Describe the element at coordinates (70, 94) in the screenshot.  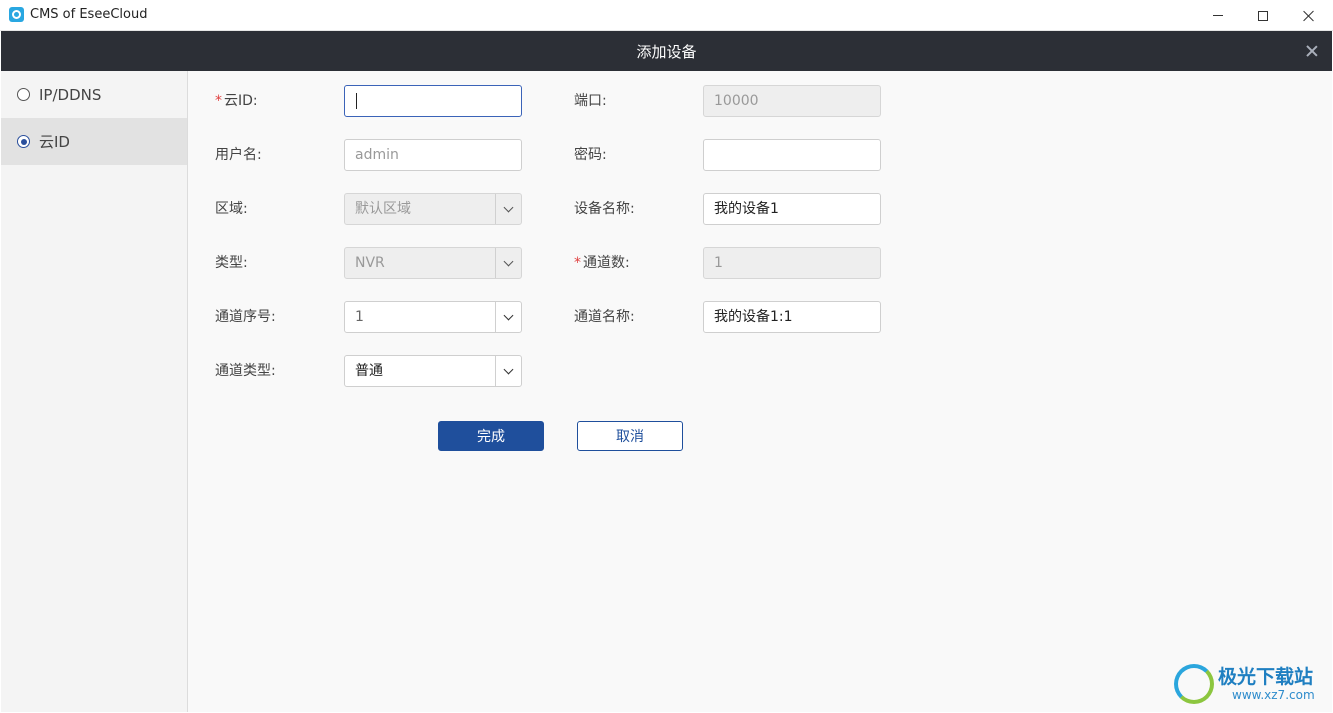
I see `sidebar-item-label: IP/DDNS` at that location.